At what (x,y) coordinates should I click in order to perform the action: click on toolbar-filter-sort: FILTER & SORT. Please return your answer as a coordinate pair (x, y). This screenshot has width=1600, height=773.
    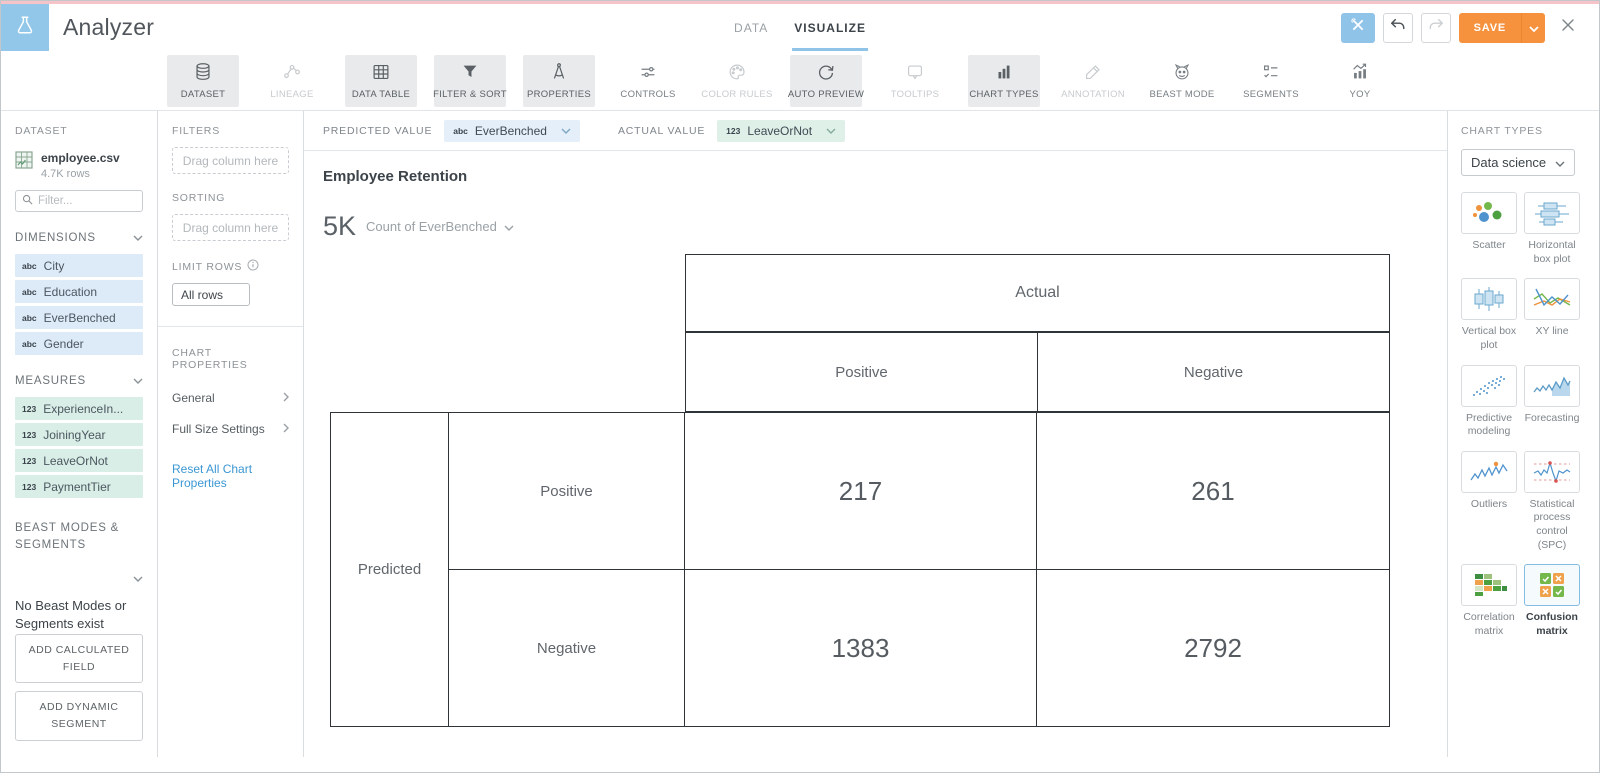
    Looking at the image, I should click on (470, 80).